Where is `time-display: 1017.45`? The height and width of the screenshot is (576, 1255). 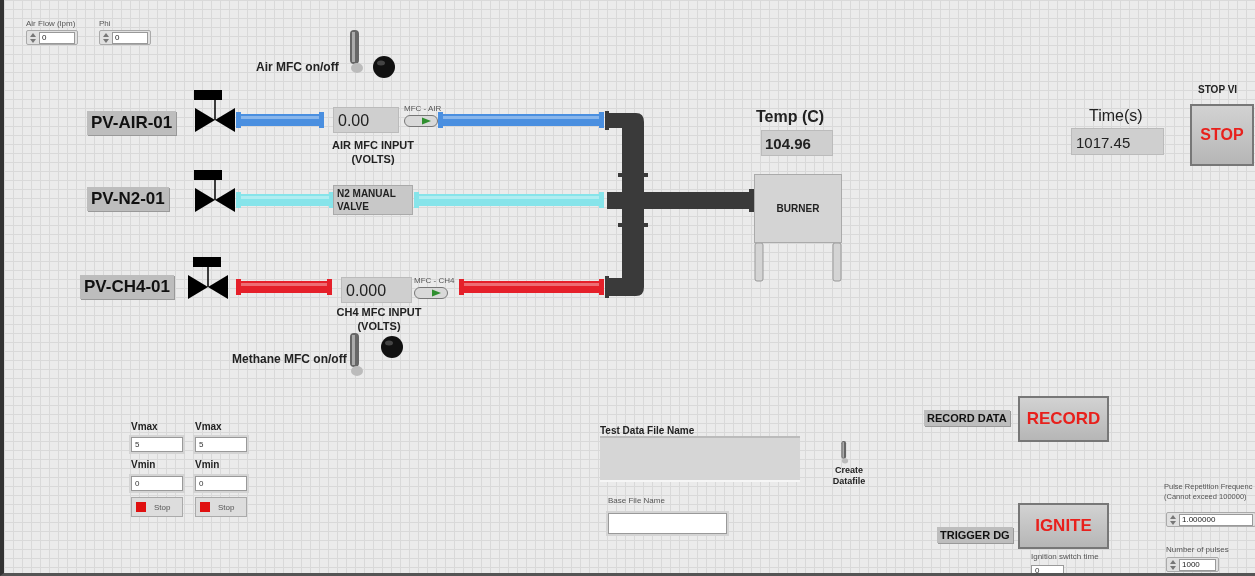
time-display: 1017.45 is located at coordinates (1117, 141).